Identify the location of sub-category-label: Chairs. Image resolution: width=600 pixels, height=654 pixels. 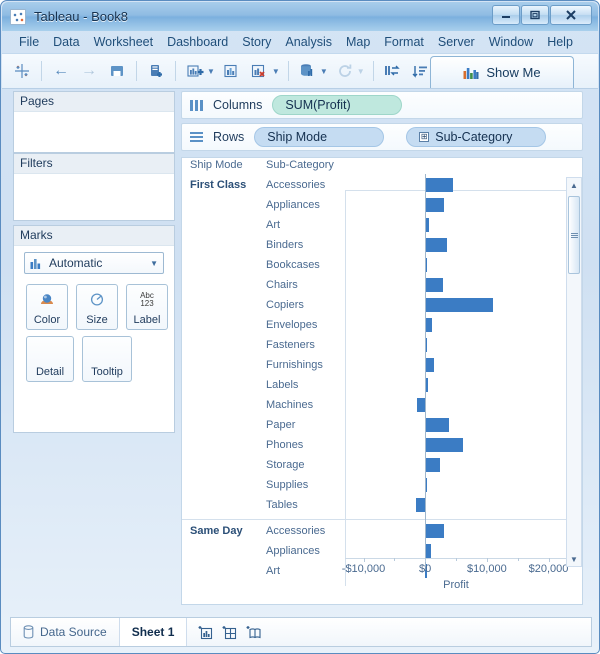
(282, 285).